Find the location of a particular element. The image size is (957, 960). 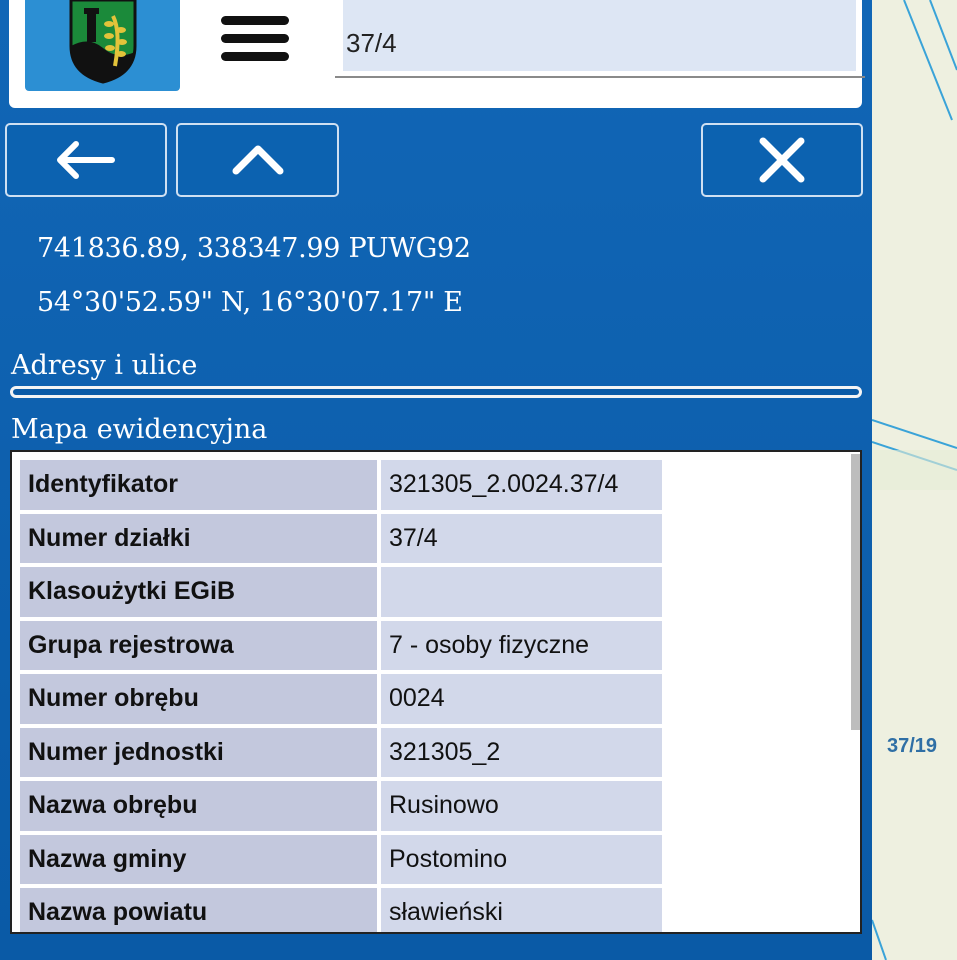

search-box is located at coordinates (600, 39).